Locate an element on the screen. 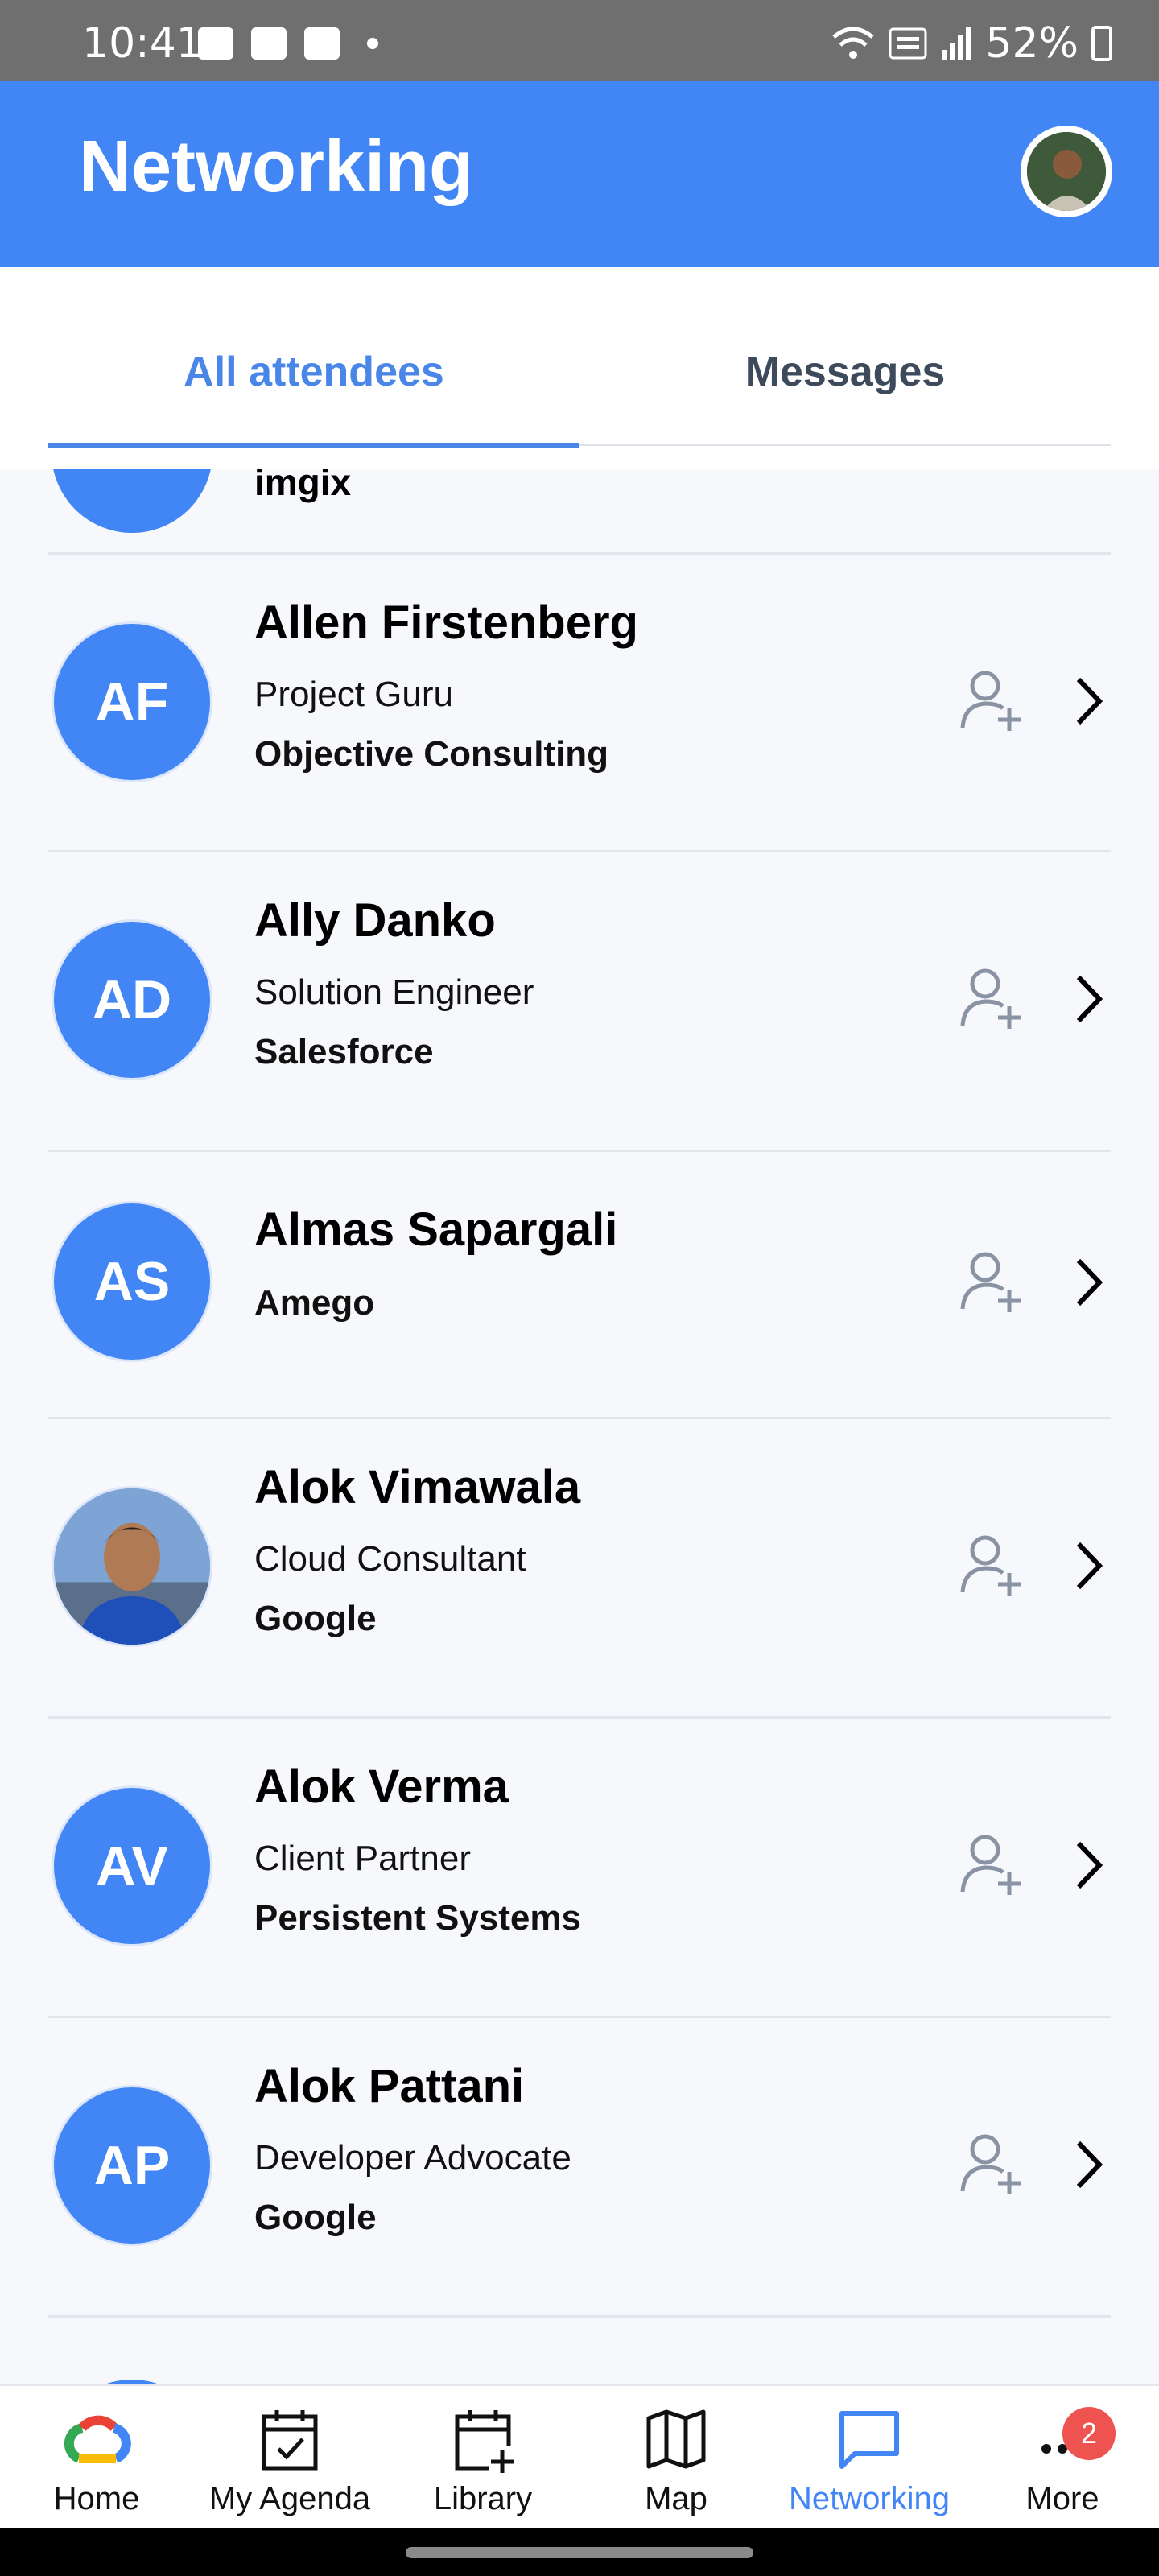 The width and height of the screenshot is (1159, 2576). more-notifications-dot-icon is located at coordinates (372, 43).